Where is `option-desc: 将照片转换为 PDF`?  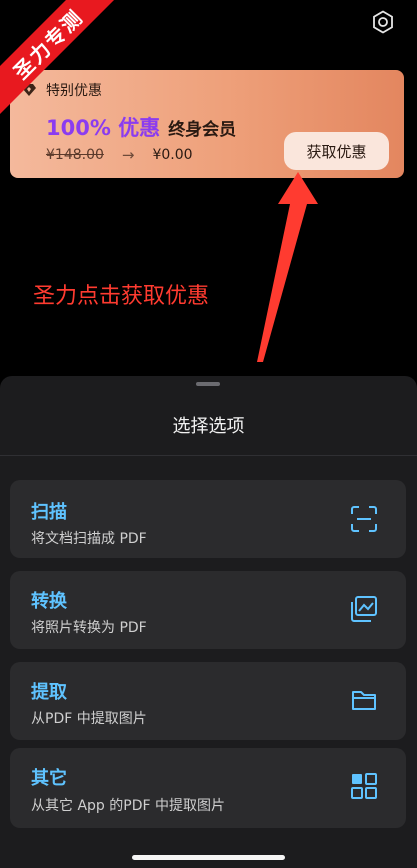
option-desc: 将照片转换为 PDF is located at coordinates (89, 628).